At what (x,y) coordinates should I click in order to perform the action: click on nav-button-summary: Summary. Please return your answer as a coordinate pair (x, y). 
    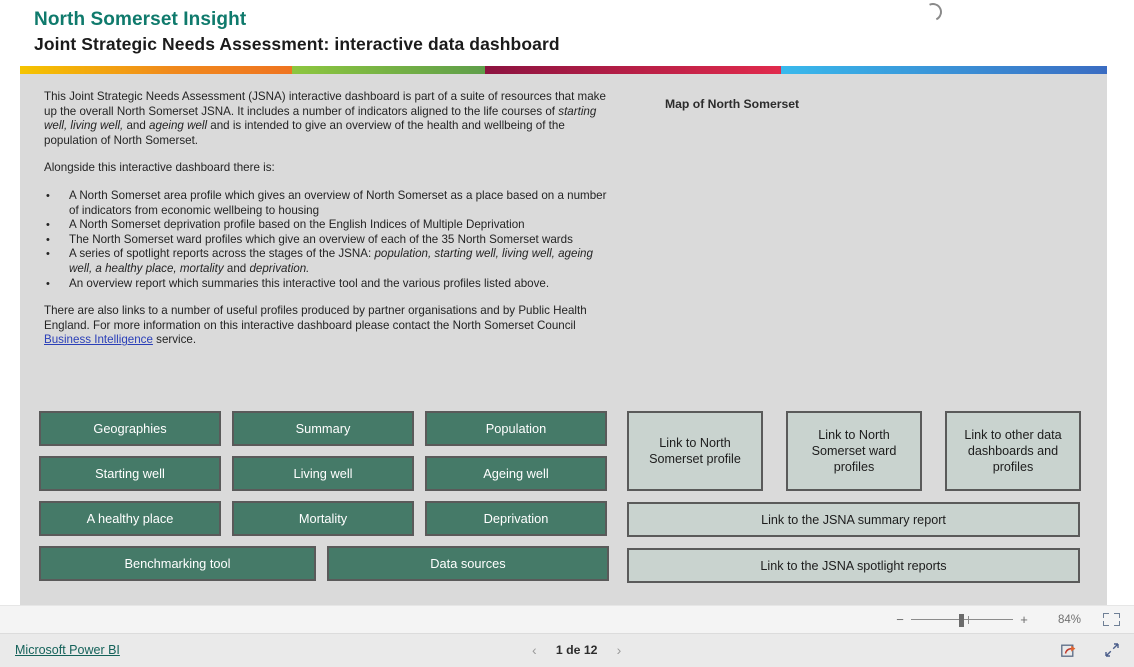
    Looking at the image, I should click on (323, 428).